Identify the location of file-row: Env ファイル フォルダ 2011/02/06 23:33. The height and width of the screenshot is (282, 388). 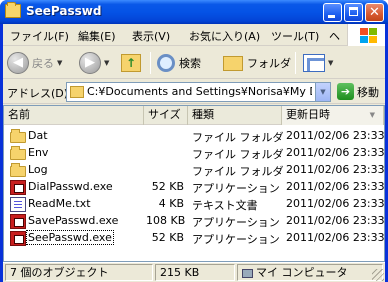
(194, 153).